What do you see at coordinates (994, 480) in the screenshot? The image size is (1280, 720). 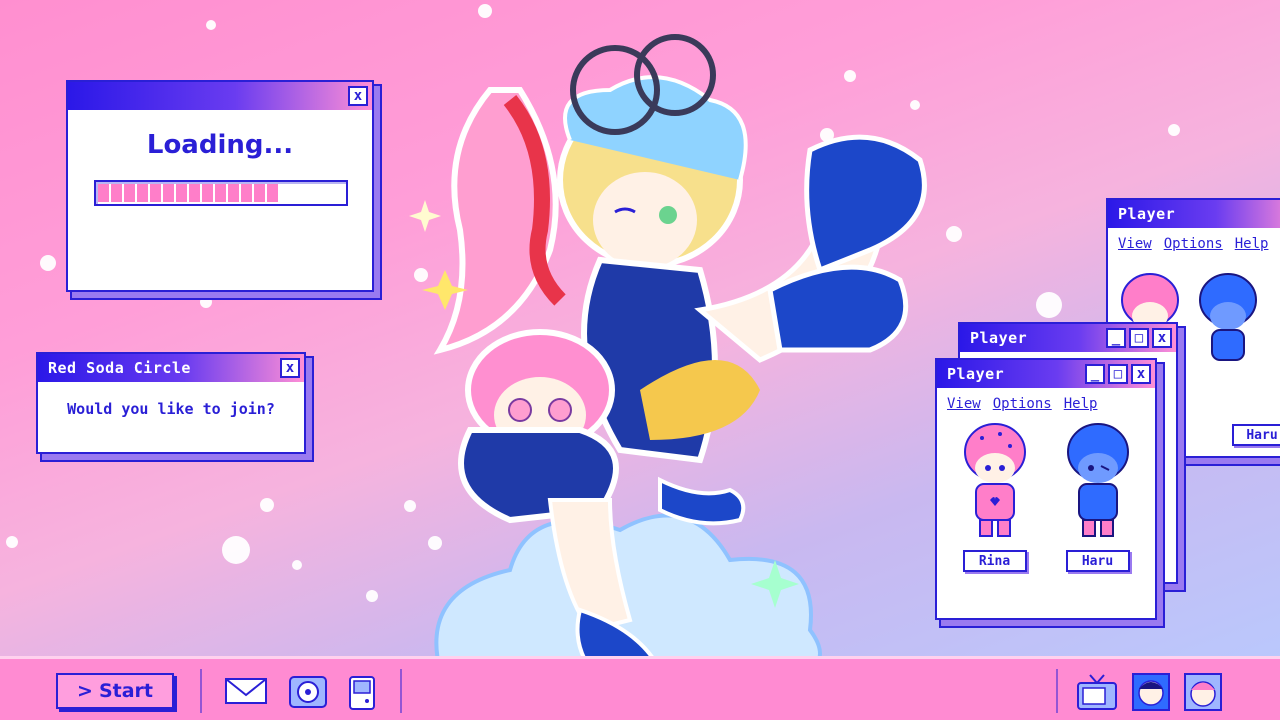 I see `rina-sprite-icon` at bounding box center [994, 480].